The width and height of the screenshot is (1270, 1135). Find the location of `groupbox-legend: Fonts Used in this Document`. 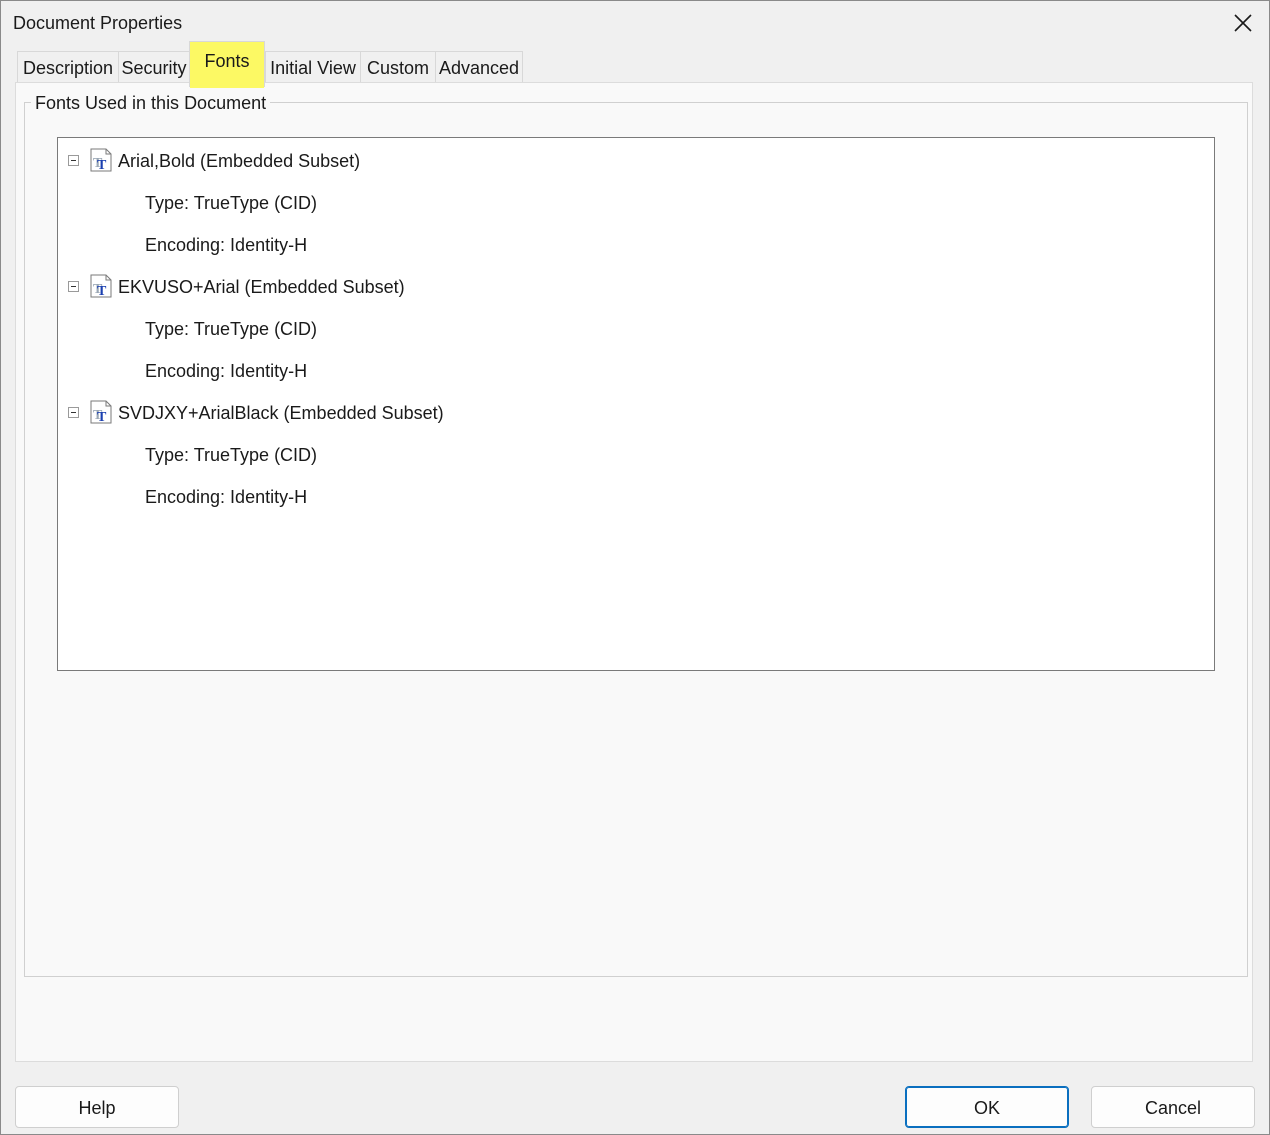

groupbox-legend: Fonts Used in this Document is located at coordinates (151, 103).